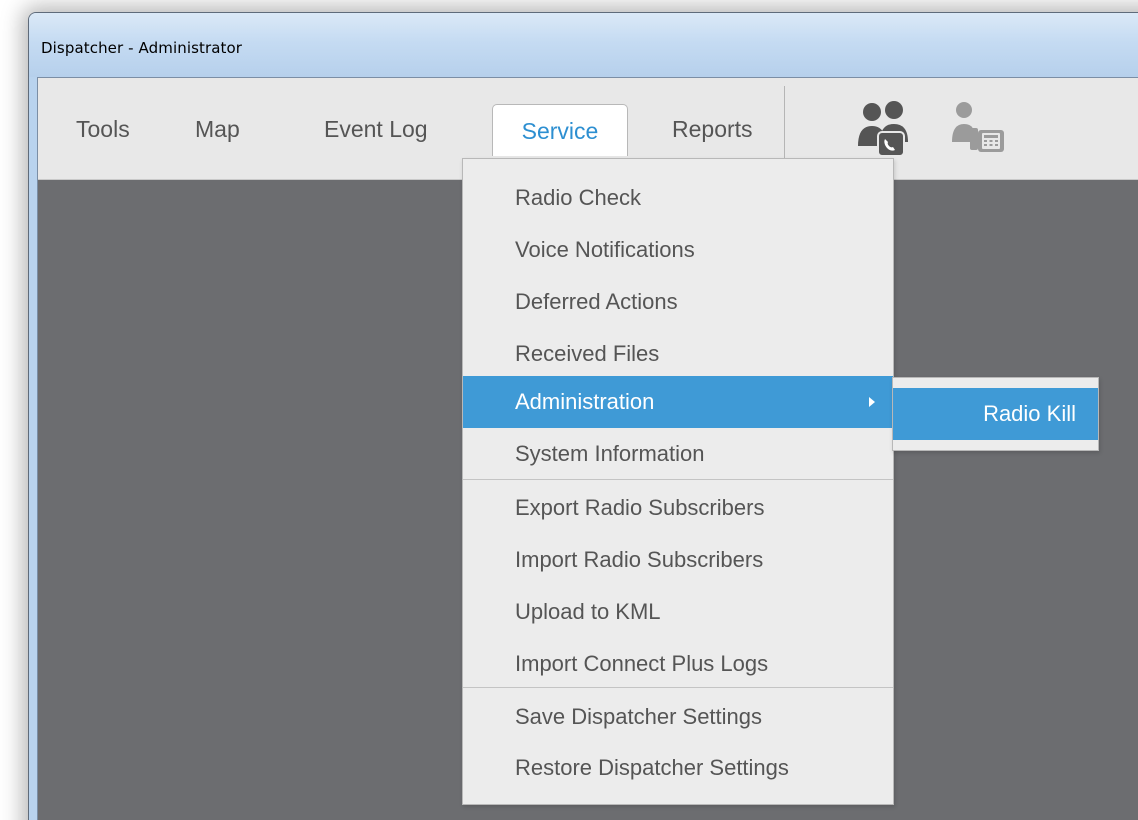 Image resolution: width=1138 pixels, height=820 pixels. Describe the element at coordinates (678, 508) in the screenshot. I see `menu-item-export-radio-subscribers: Export Radio Subscribers` at that location.